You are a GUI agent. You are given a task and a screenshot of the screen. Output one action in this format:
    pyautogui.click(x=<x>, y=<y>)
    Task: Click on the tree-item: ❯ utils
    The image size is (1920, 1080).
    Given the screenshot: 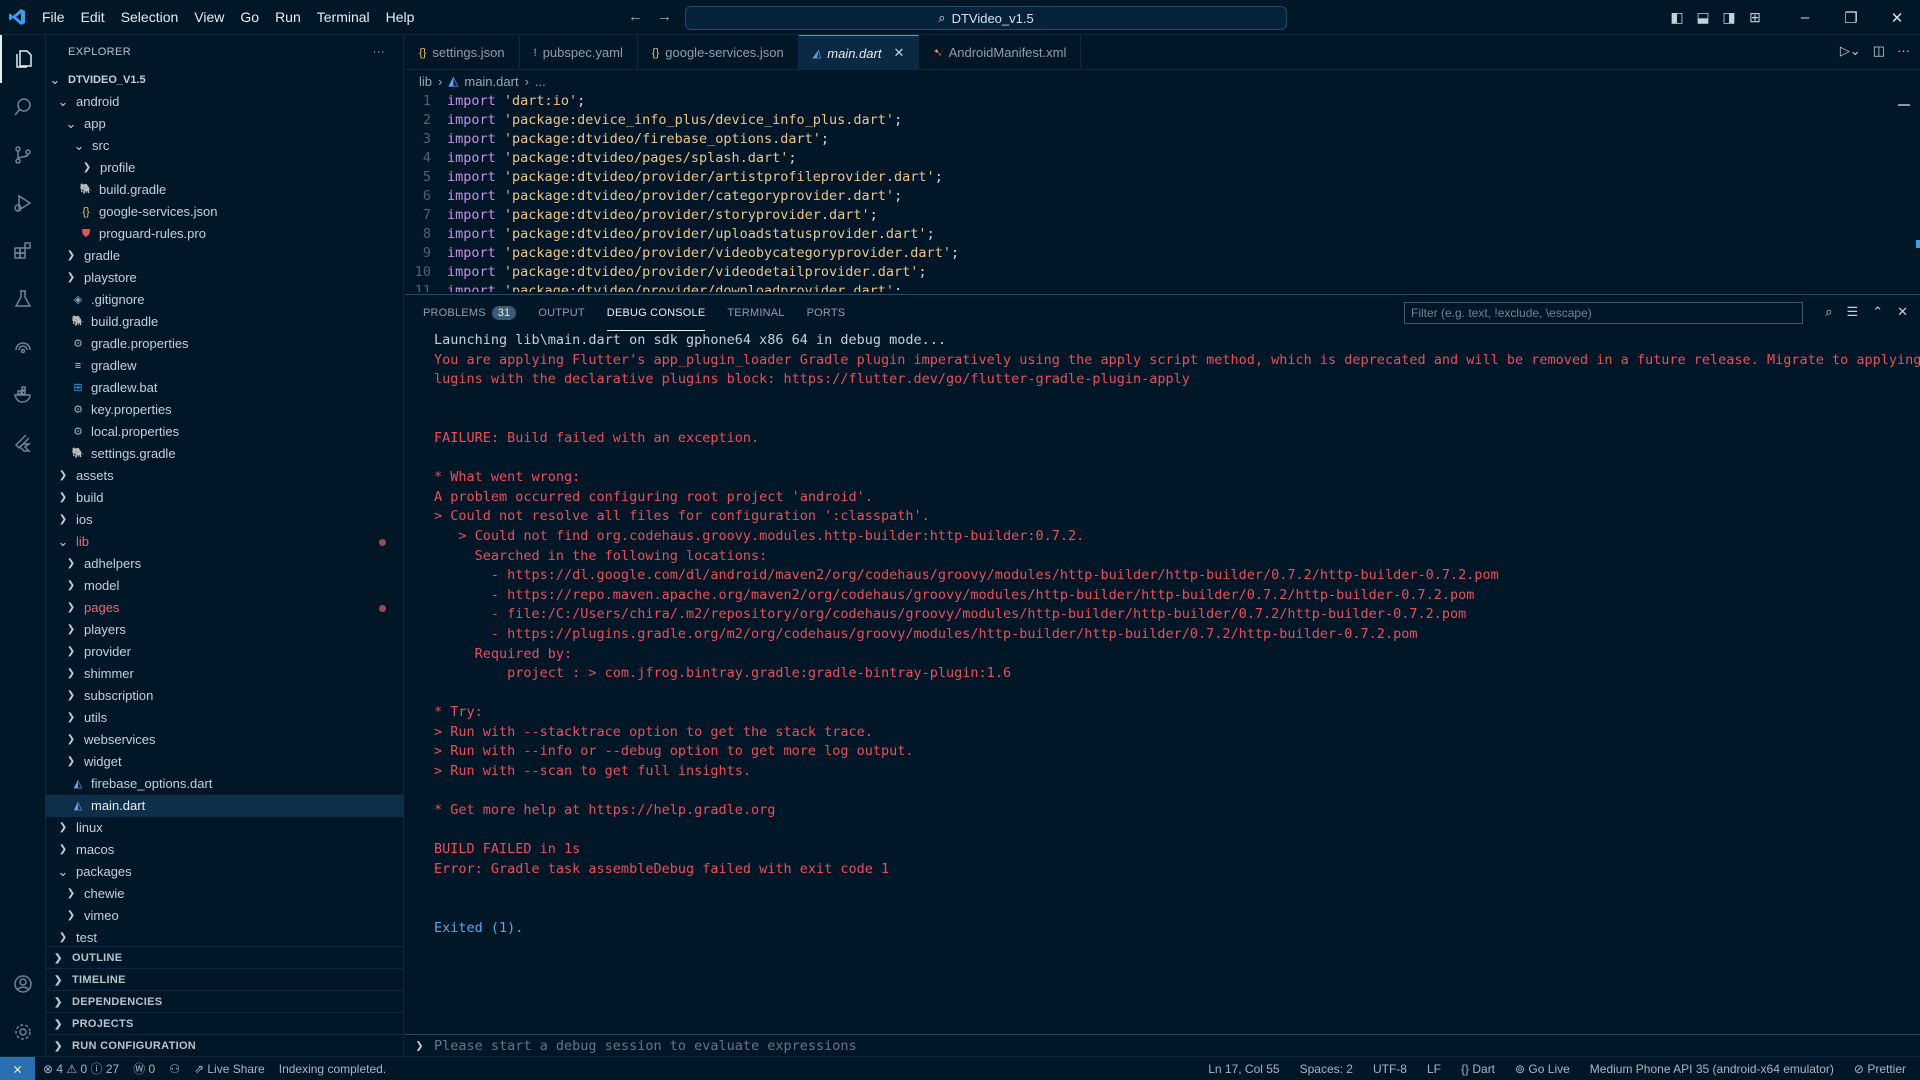 What is the action you would take?
    pyautogui.click(x=225, y=718)
    